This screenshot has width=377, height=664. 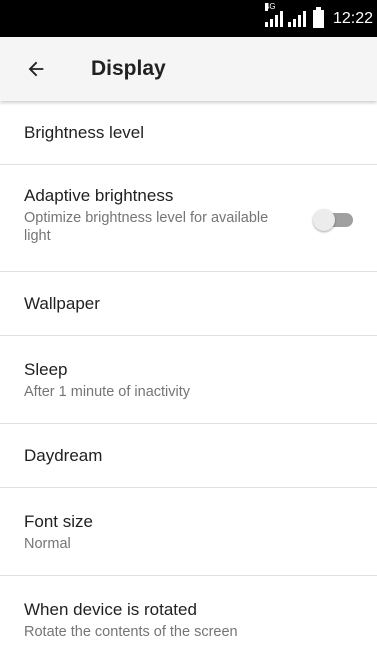 I want to click on setting-summary: Rotate the contents of the screen, so click(x=131, y=632).